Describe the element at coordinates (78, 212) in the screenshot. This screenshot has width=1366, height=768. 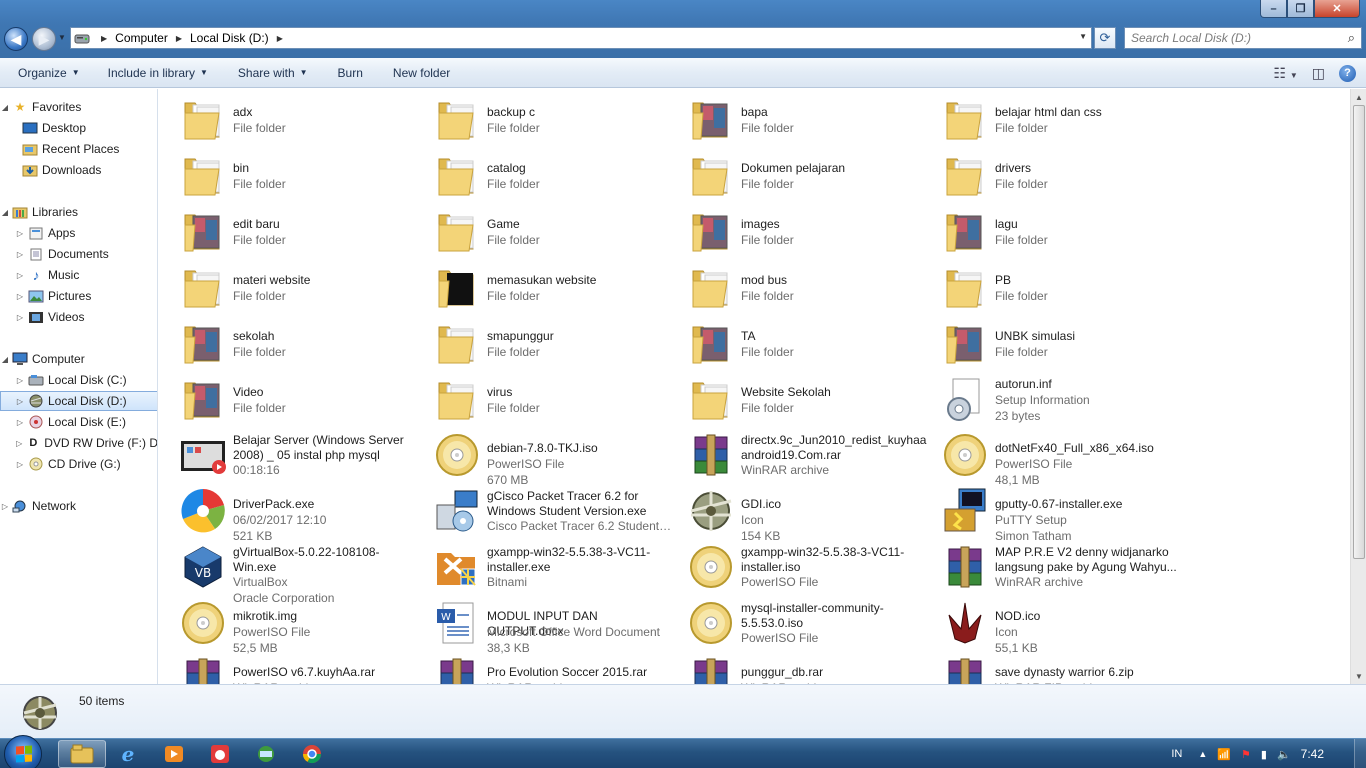
I see `nav-libraries: ◢ Libraries` at that location.